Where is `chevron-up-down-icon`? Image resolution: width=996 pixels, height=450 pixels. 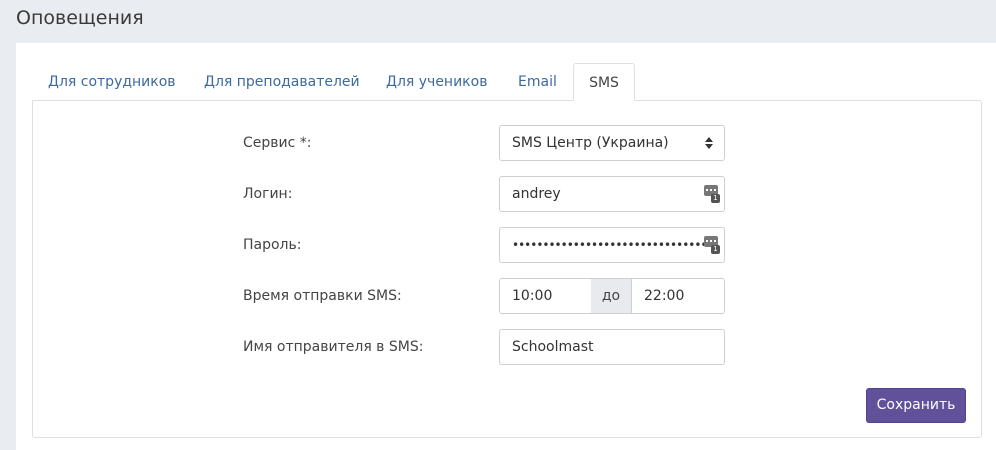
chevron-up-down-icon is located at coordinates (709, 143).